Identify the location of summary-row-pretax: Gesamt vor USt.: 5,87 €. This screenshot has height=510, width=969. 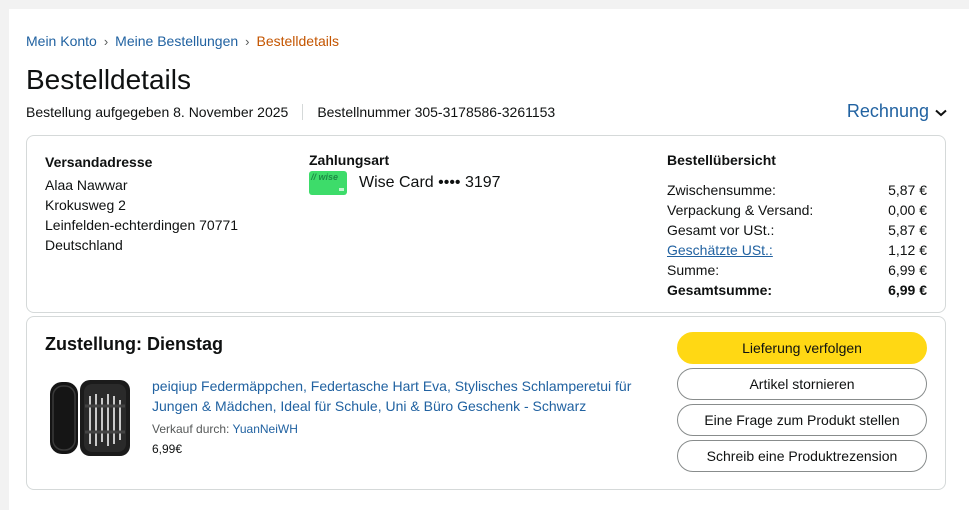
(797, 230).